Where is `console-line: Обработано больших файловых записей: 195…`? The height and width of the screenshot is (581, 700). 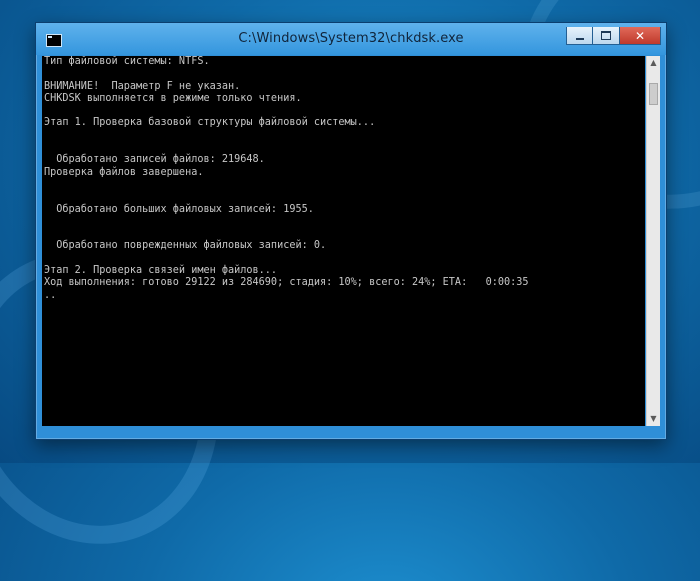 console-line: Обработано больших файловых записей: 195… is located at coordinates (179, 209).